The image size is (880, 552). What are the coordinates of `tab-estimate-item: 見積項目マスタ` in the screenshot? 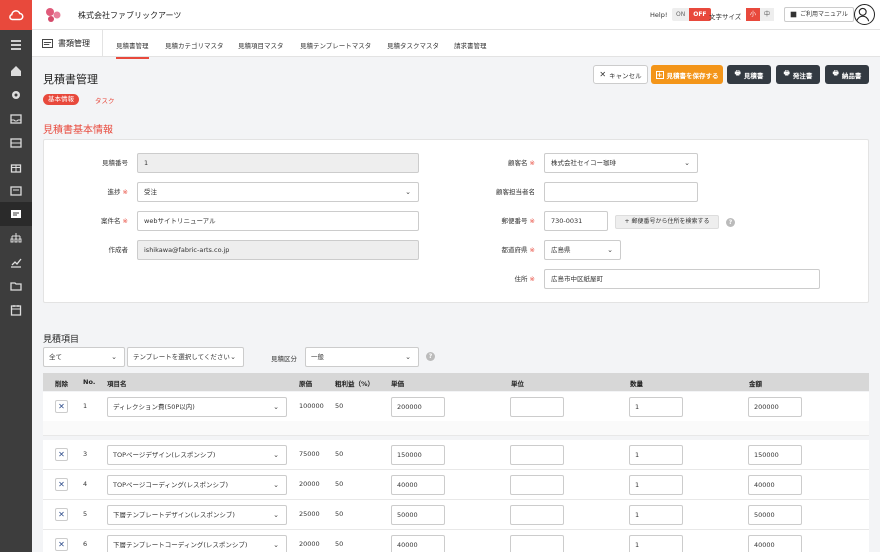 It's located at (261, 45).